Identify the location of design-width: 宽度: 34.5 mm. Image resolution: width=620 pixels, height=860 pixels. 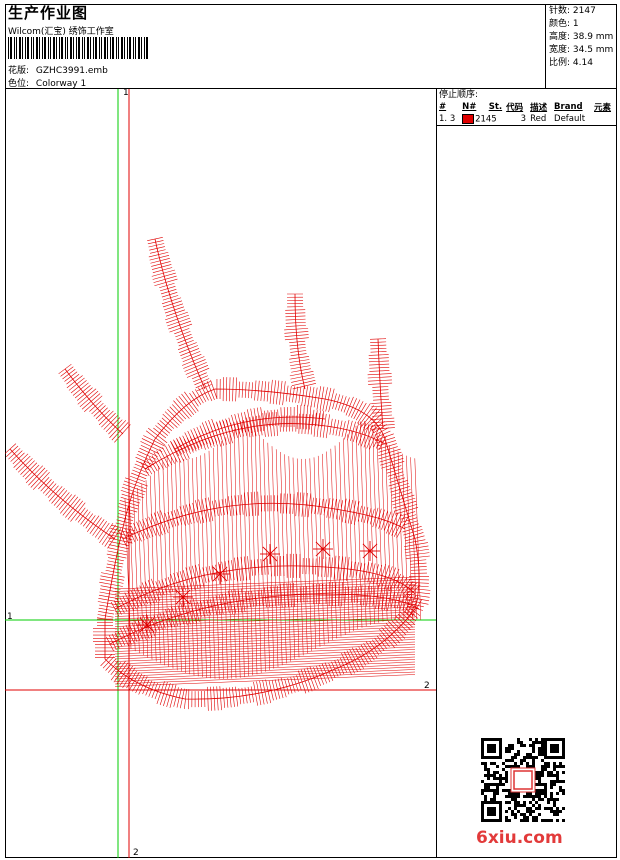
(581, 50).